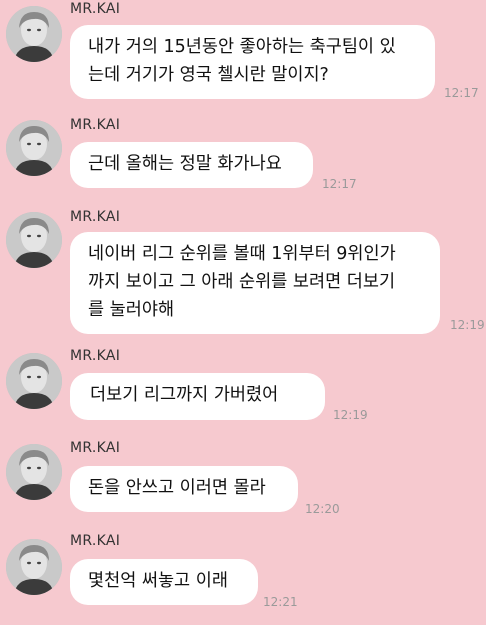  Describe the element at coordinates (191, 165) in the screenshot. I see `message-bubble: 근데 올해는 정말 화가나요` at that location.